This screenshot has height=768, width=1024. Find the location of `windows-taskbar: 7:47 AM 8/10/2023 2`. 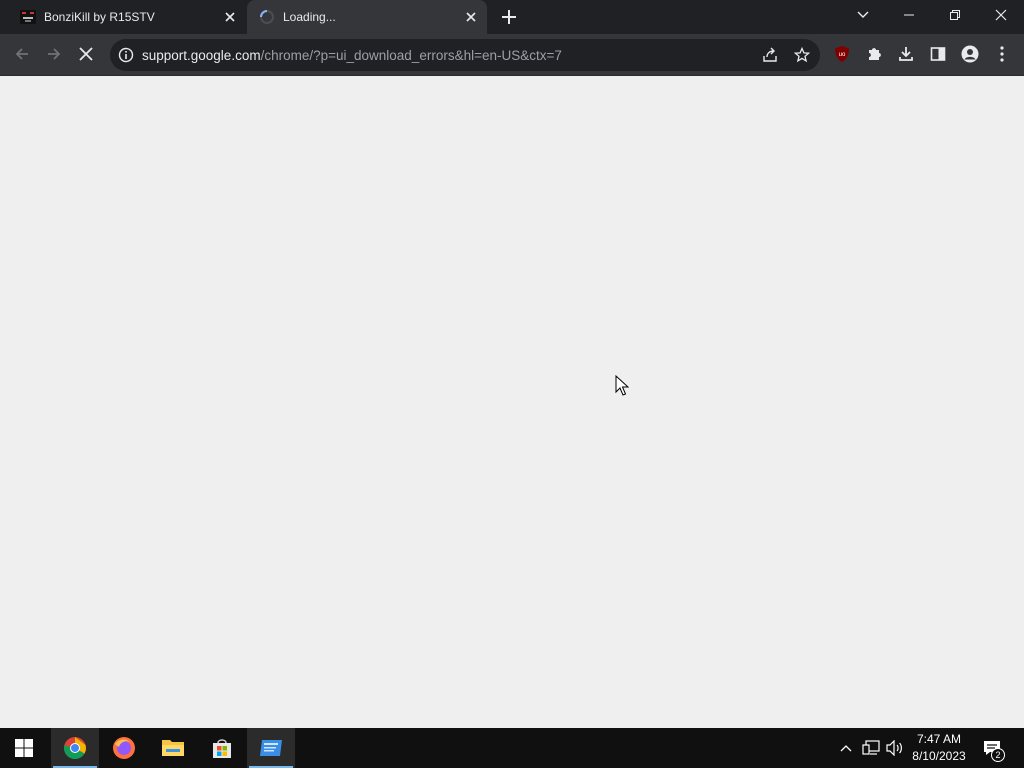

windows-taskbar: 7:47 AM 8/10/2023 2 is located at coordinates (512, 748).